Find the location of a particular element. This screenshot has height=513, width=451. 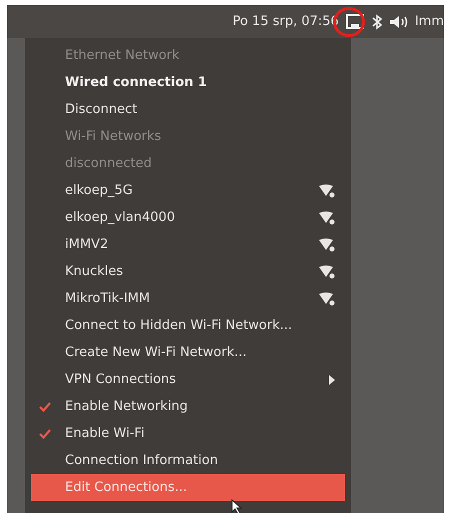

bluetooth-icon is located at coordinates (376, 22).